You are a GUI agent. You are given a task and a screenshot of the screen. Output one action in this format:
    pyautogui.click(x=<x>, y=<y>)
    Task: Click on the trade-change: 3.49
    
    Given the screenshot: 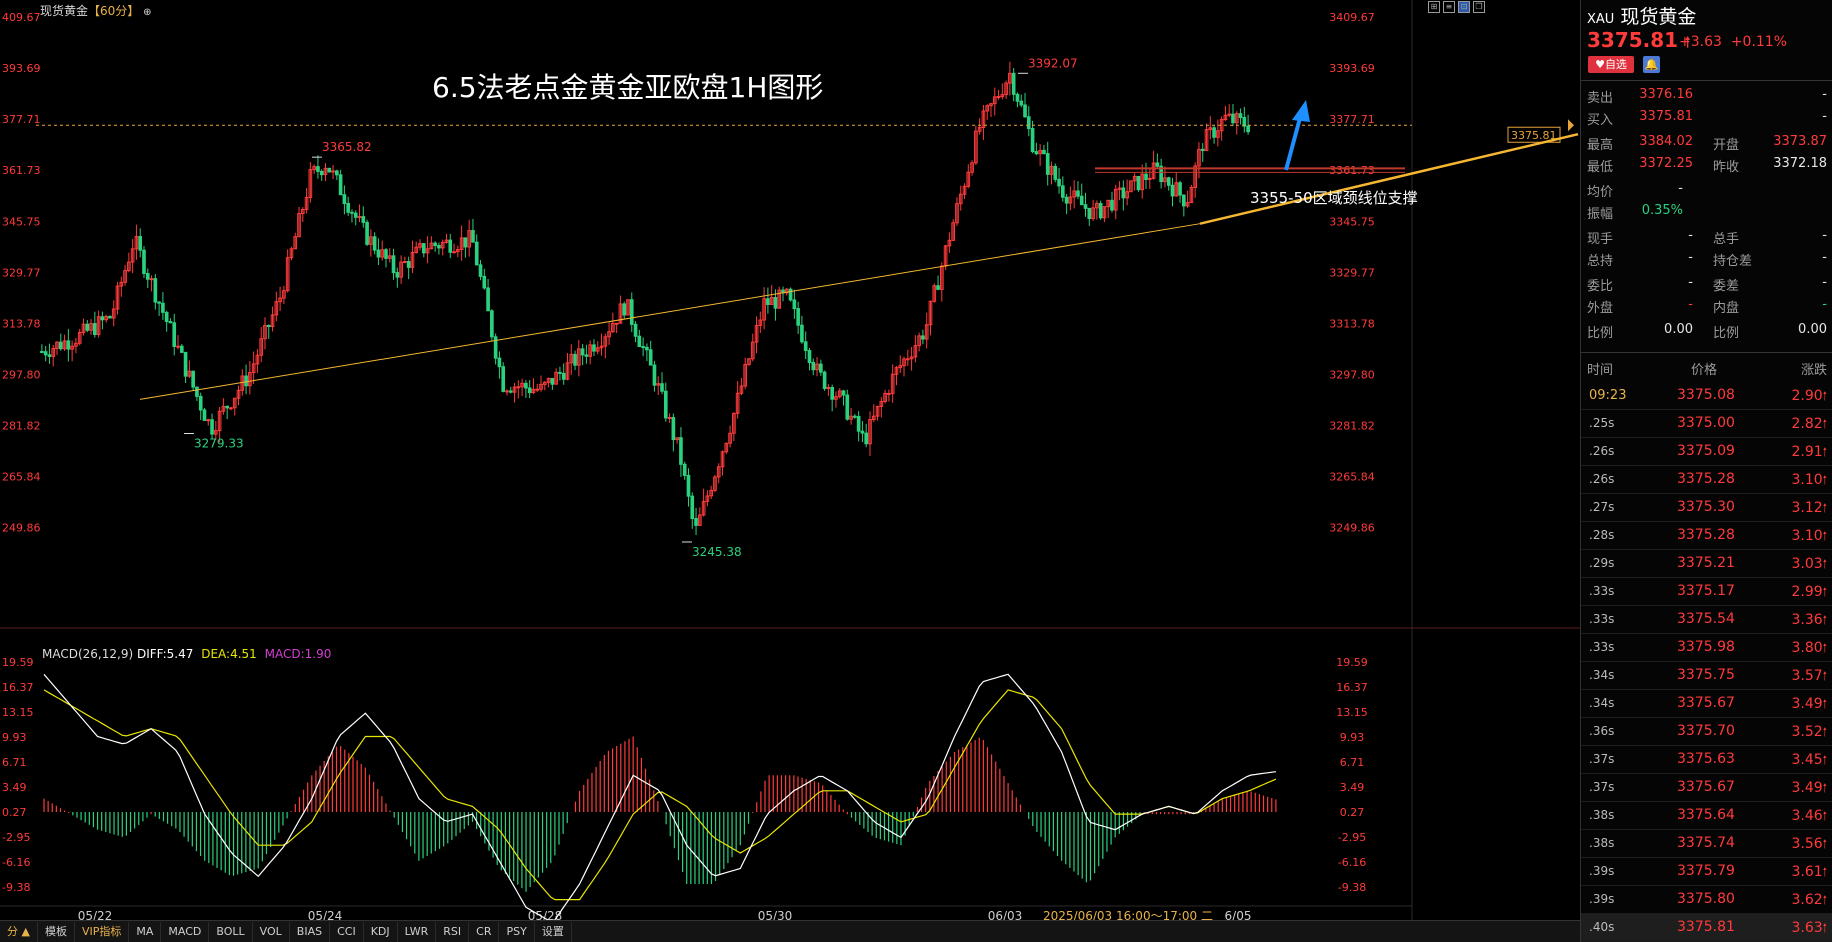 What is the action you would take?
    pyautogui.click(x=1807, y=704)
    